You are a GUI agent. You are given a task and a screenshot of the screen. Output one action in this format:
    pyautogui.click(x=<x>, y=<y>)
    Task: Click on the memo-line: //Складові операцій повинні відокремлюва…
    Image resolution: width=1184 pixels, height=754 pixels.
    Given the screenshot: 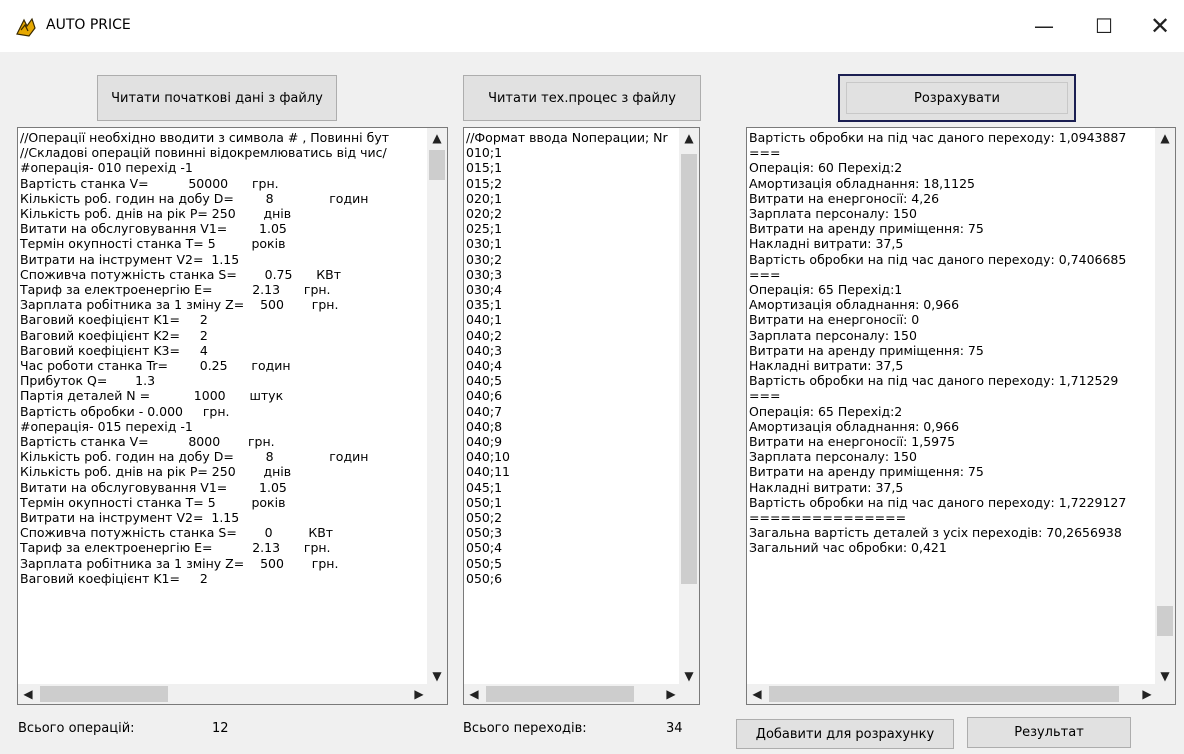 What is the action you would take?
    pyautogui.click(x=203, y=153)
    